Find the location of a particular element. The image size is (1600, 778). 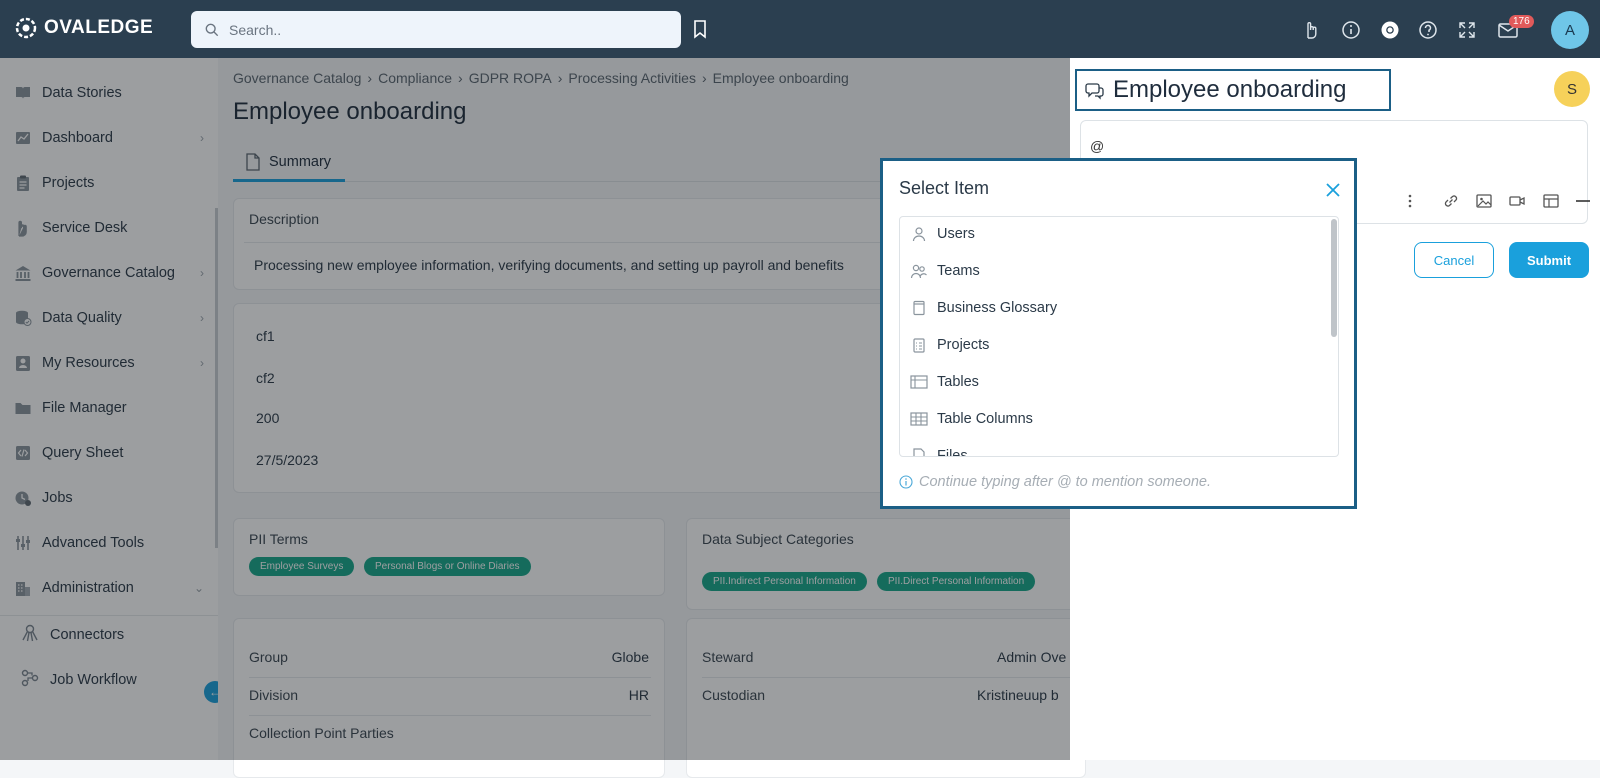

list-item-tables: Tables is located at coordinates (944, 382).